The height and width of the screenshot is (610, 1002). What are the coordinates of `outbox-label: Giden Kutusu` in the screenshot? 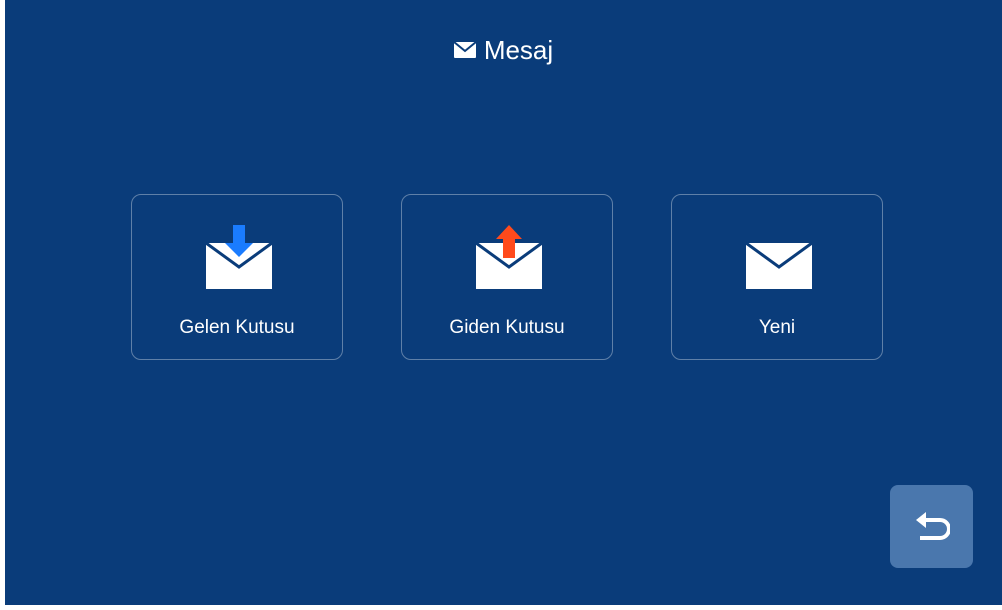 It's located at (507, 327).